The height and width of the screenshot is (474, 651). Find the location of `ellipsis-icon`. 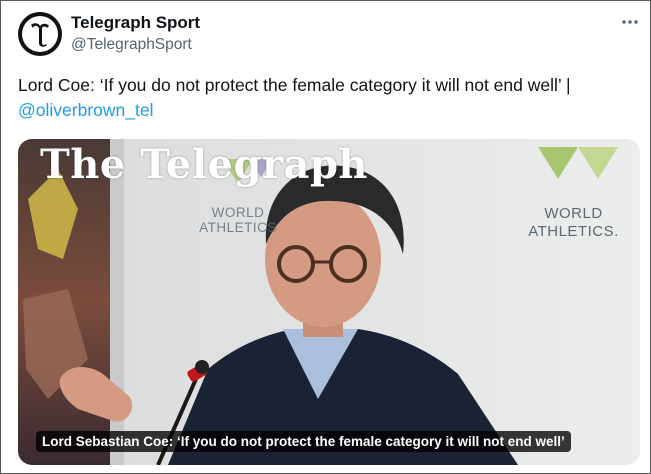

ellipsis-icon is located at coordinates (630, 22).